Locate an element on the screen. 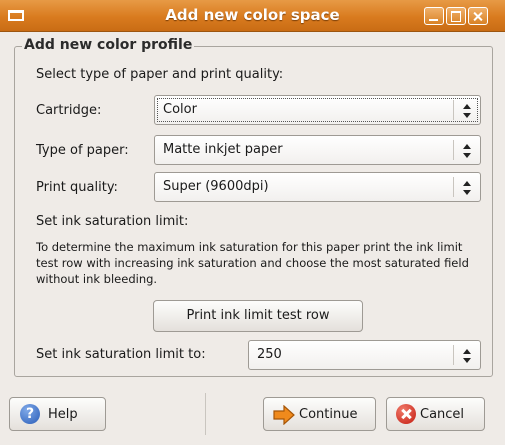  quality-select: Super (9600dpi) is located at coordinates (317, 187).